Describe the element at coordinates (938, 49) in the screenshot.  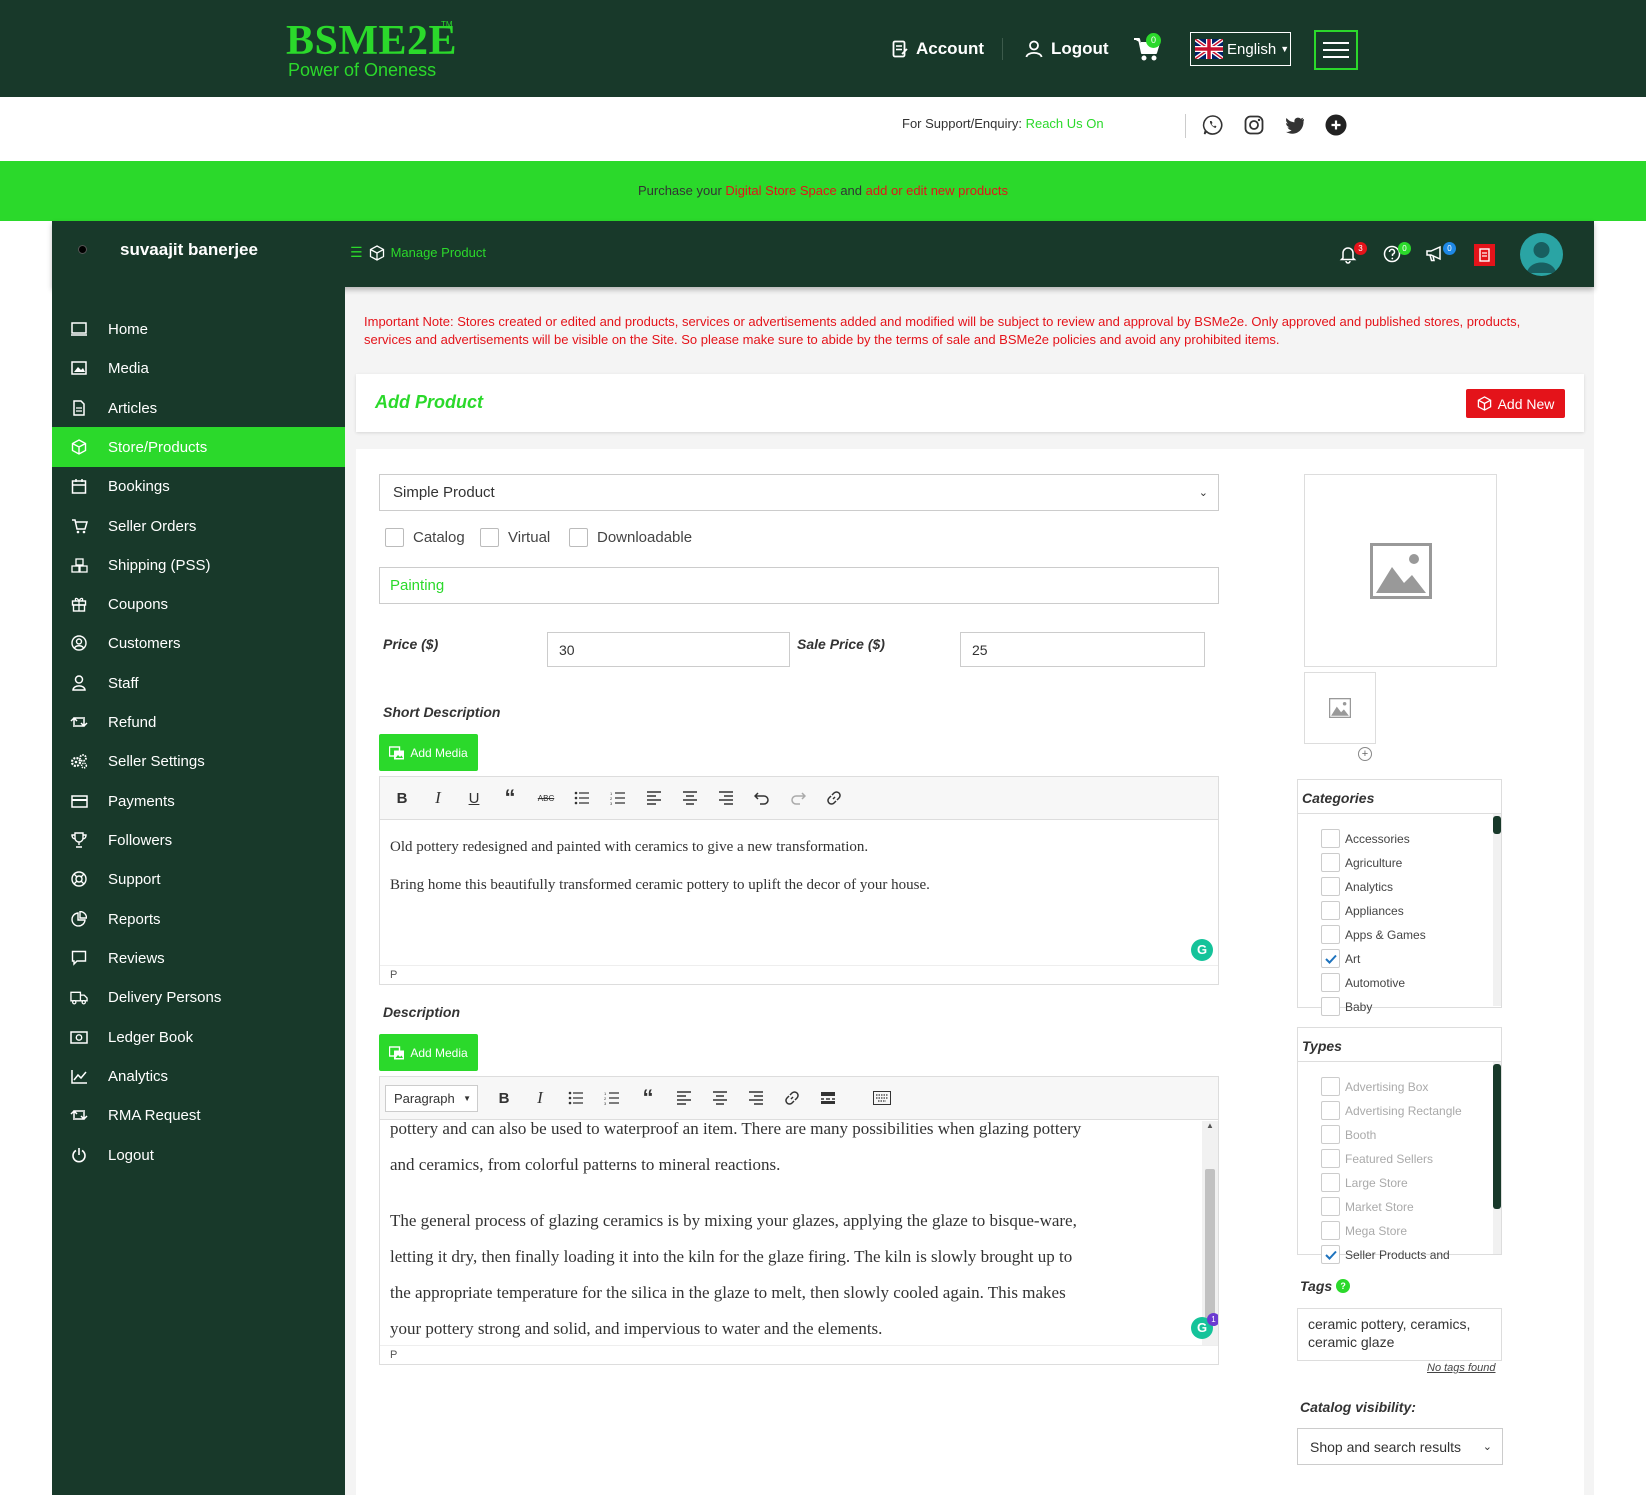
I see `account-link: Account` at that location.